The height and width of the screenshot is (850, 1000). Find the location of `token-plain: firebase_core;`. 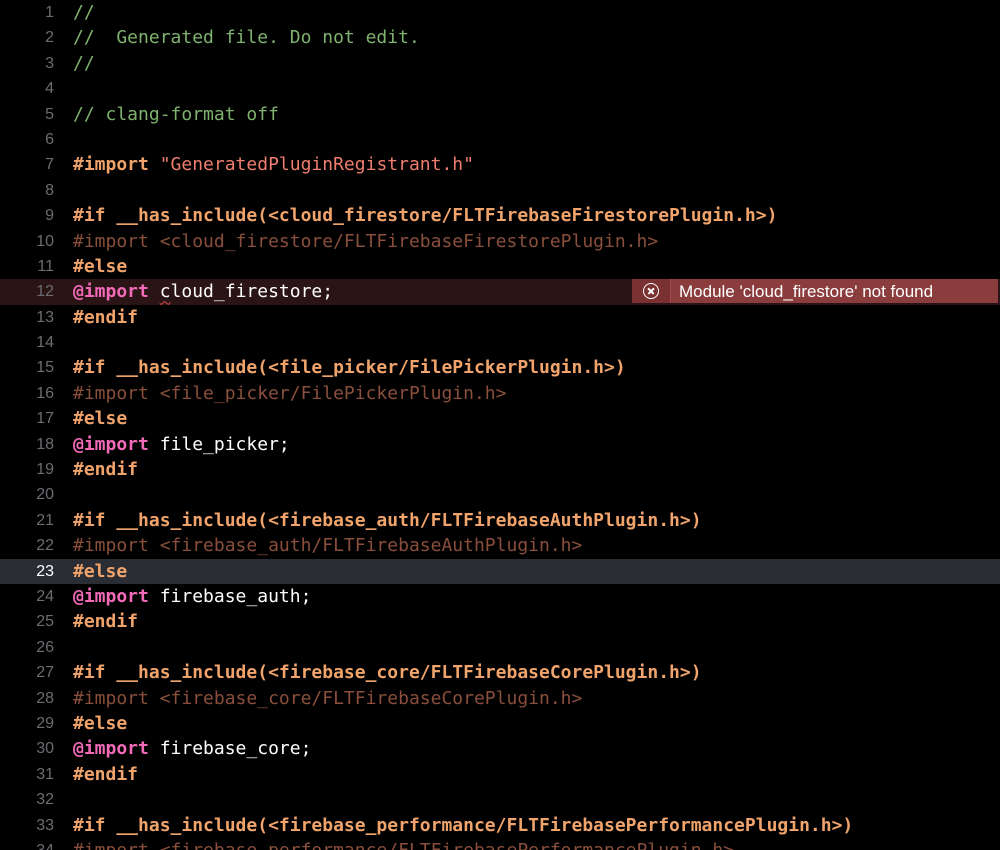

token-plain: firebase_core; is located at coordinates (230, 749).